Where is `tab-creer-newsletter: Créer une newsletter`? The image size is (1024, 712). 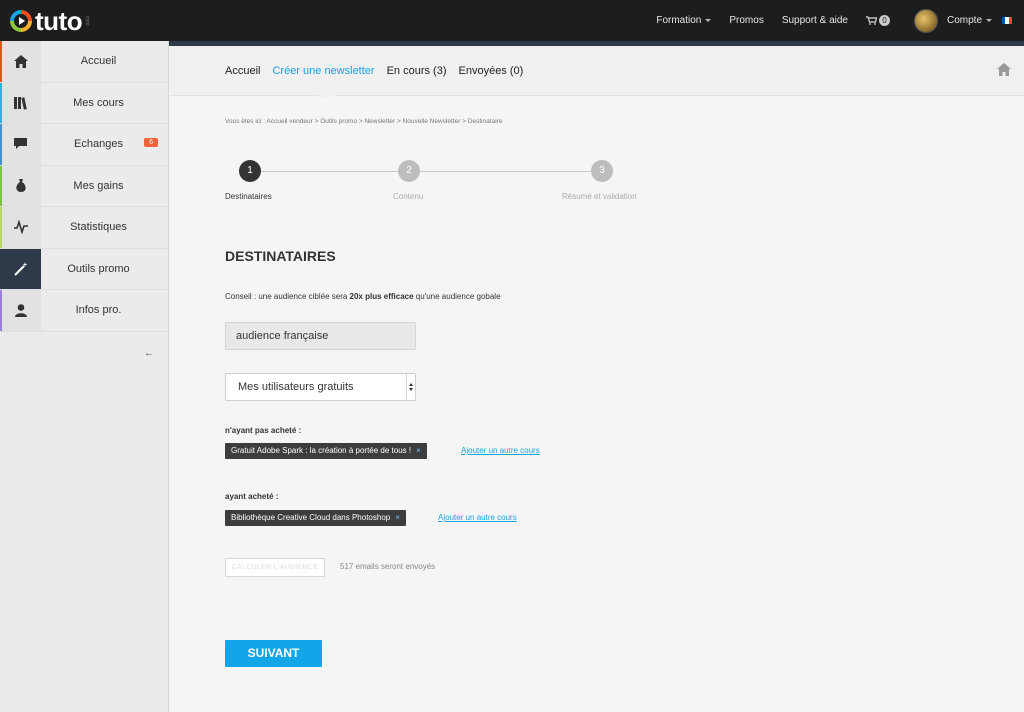
tab-creer-newsletter: Créer une newsletter is located at coordinates (323, 71).